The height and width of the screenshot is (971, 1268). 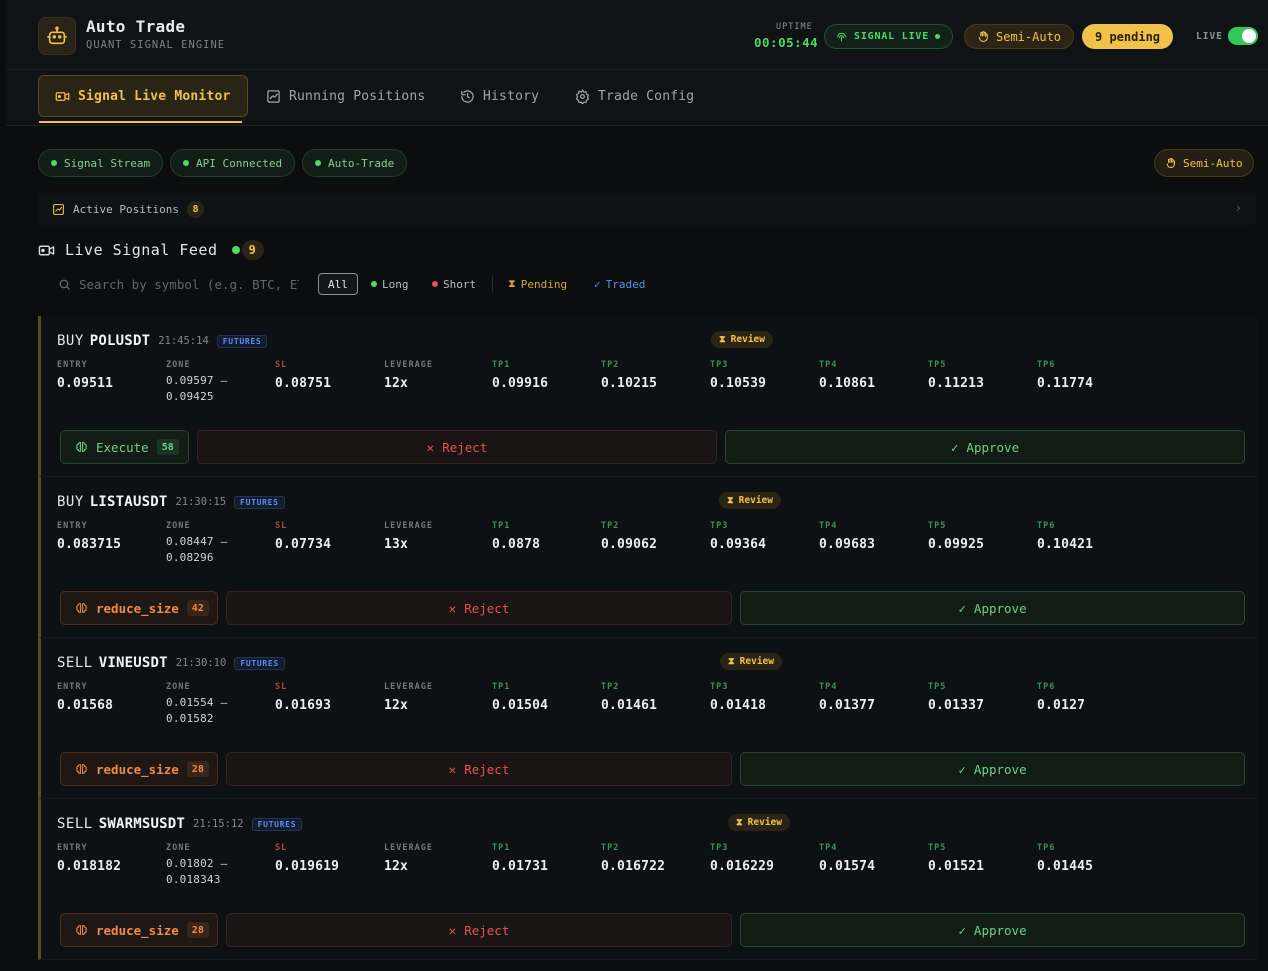 I want to click on mode-chip-label: Semi-Auto, so click(x=1213, y=163).